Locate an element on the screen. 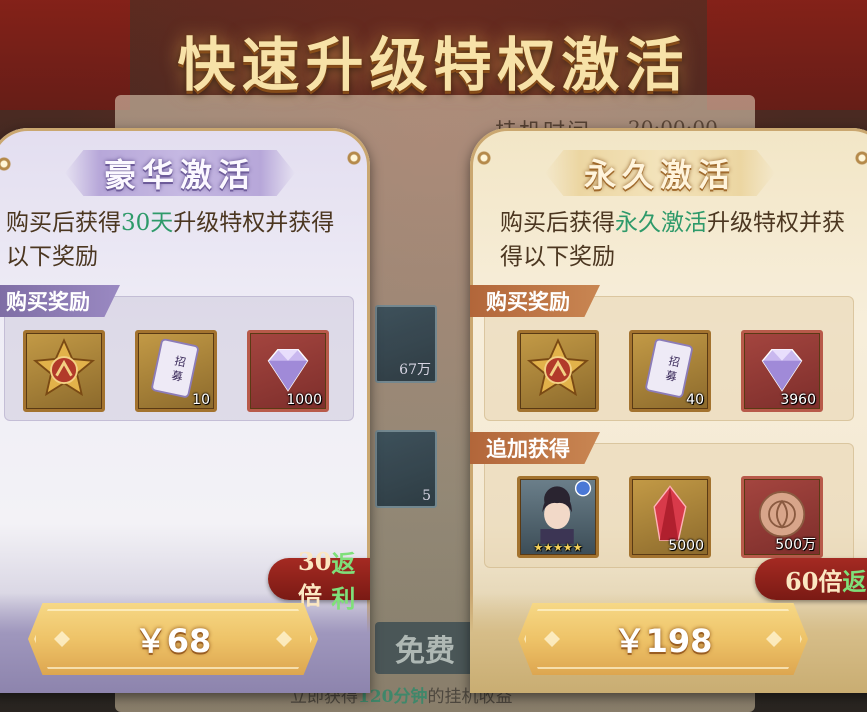  reward-quantity: 500万 is located at coordinates (795, 545).